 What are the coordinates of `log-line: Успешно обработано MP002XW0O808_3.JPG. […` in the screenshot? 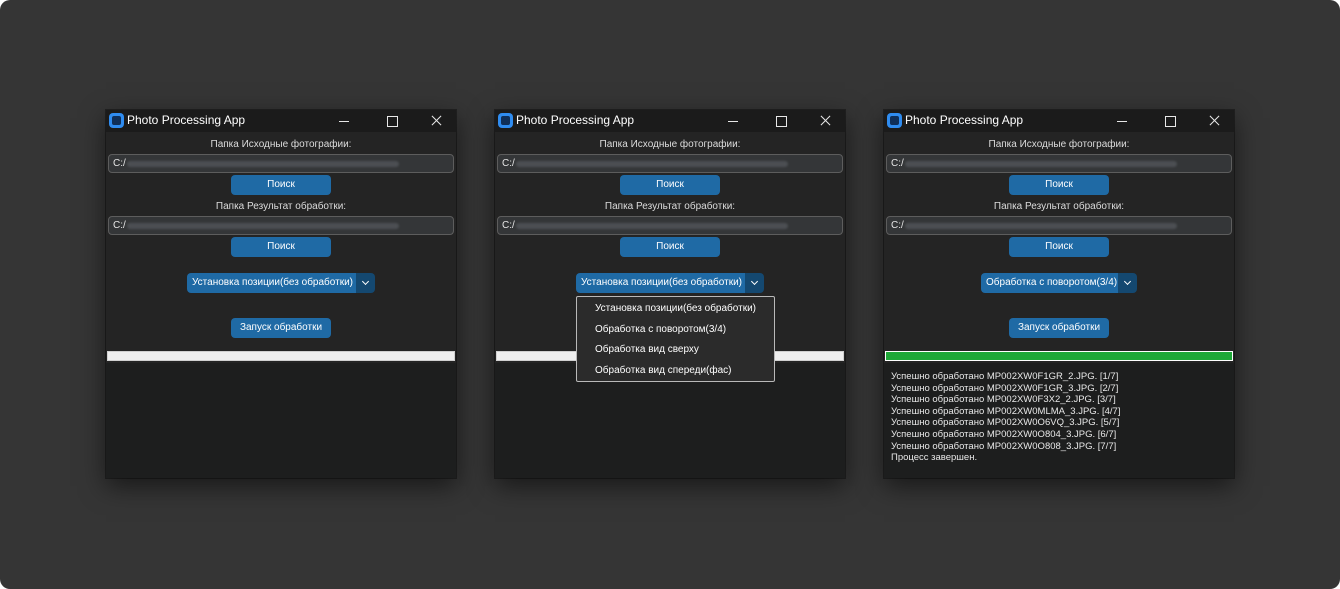 It's located at (1004, 446).